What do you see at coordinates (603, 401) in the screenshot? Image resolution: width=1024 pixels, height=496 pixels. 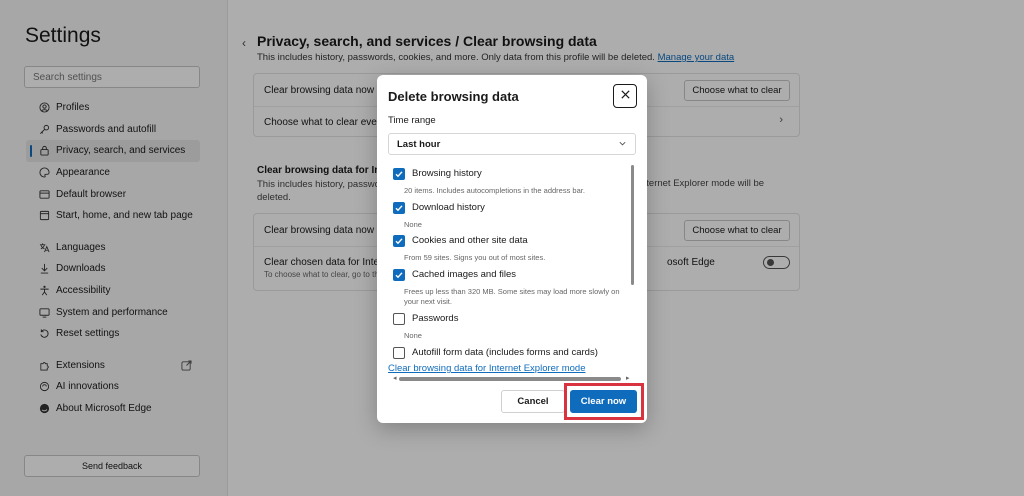 I see `clear-now-button: Clear now` at bounding box center [603, 401].